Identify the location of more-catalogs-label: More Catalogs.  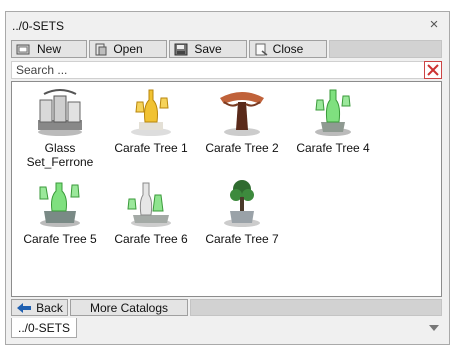
(129, 307).